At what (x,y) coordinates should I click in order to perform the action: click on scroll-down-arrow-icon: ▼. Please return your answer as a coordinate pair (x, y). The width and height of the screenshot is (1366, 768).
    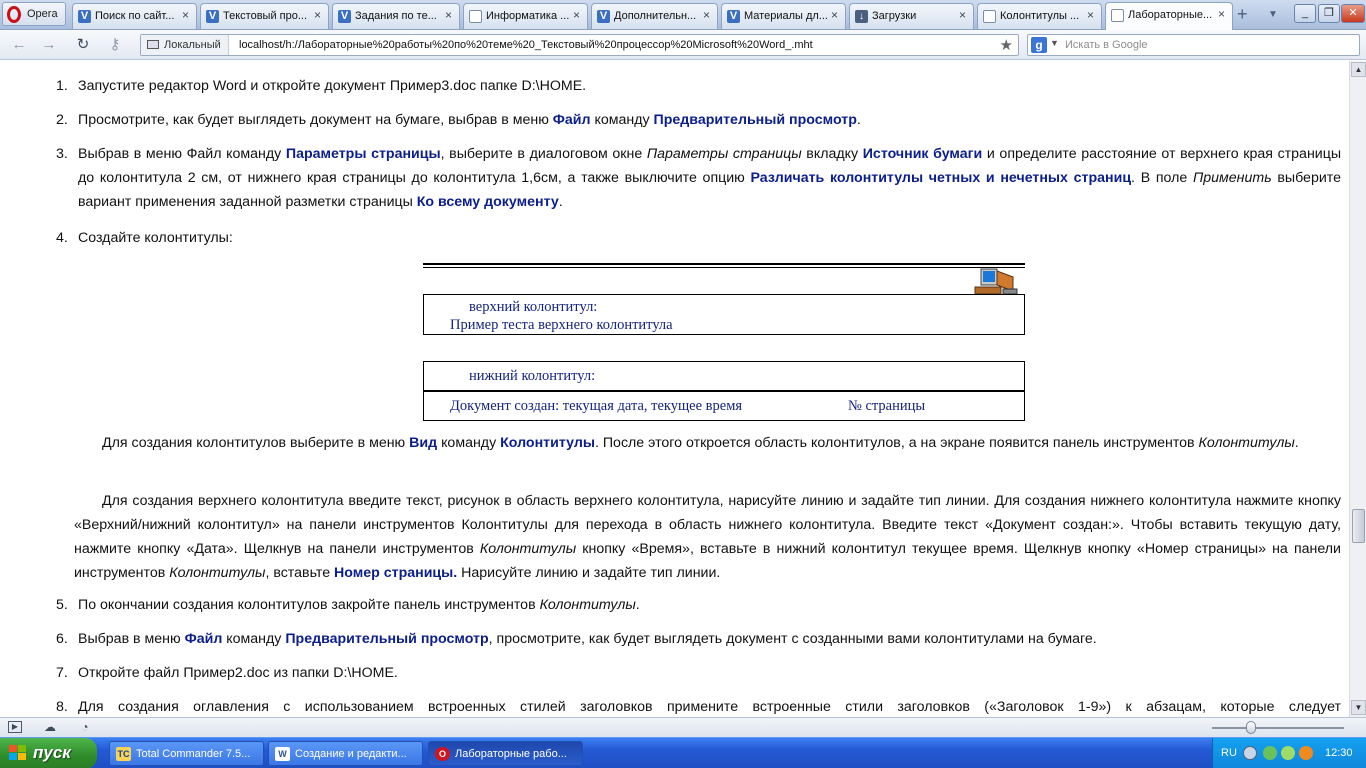
    Looking at the image, I should click on (1358, 707).